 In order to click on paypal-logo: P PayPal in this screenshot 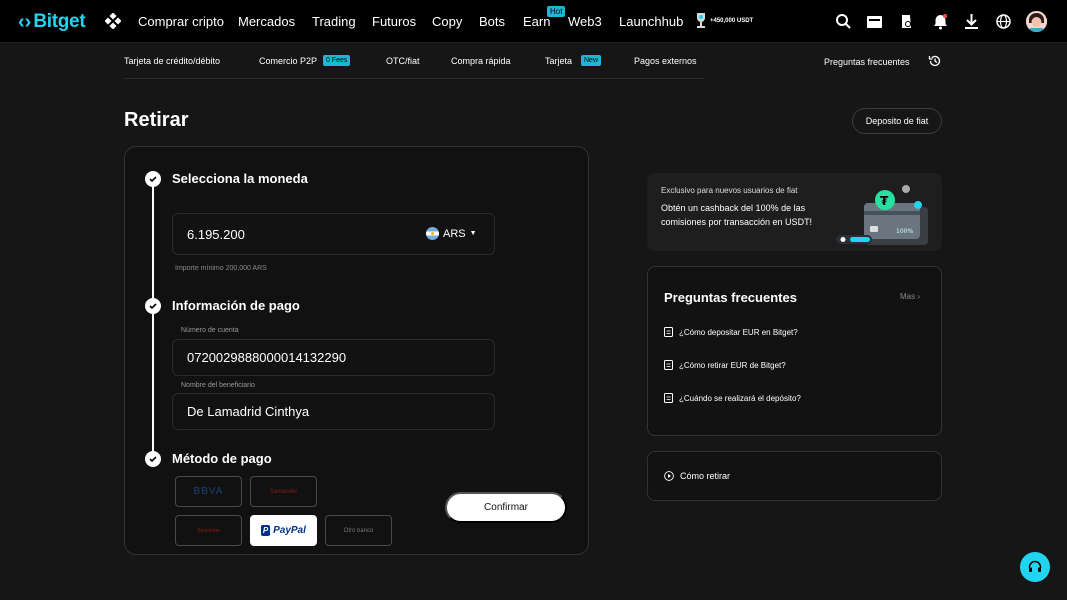, I will do `click(283, 530)`.